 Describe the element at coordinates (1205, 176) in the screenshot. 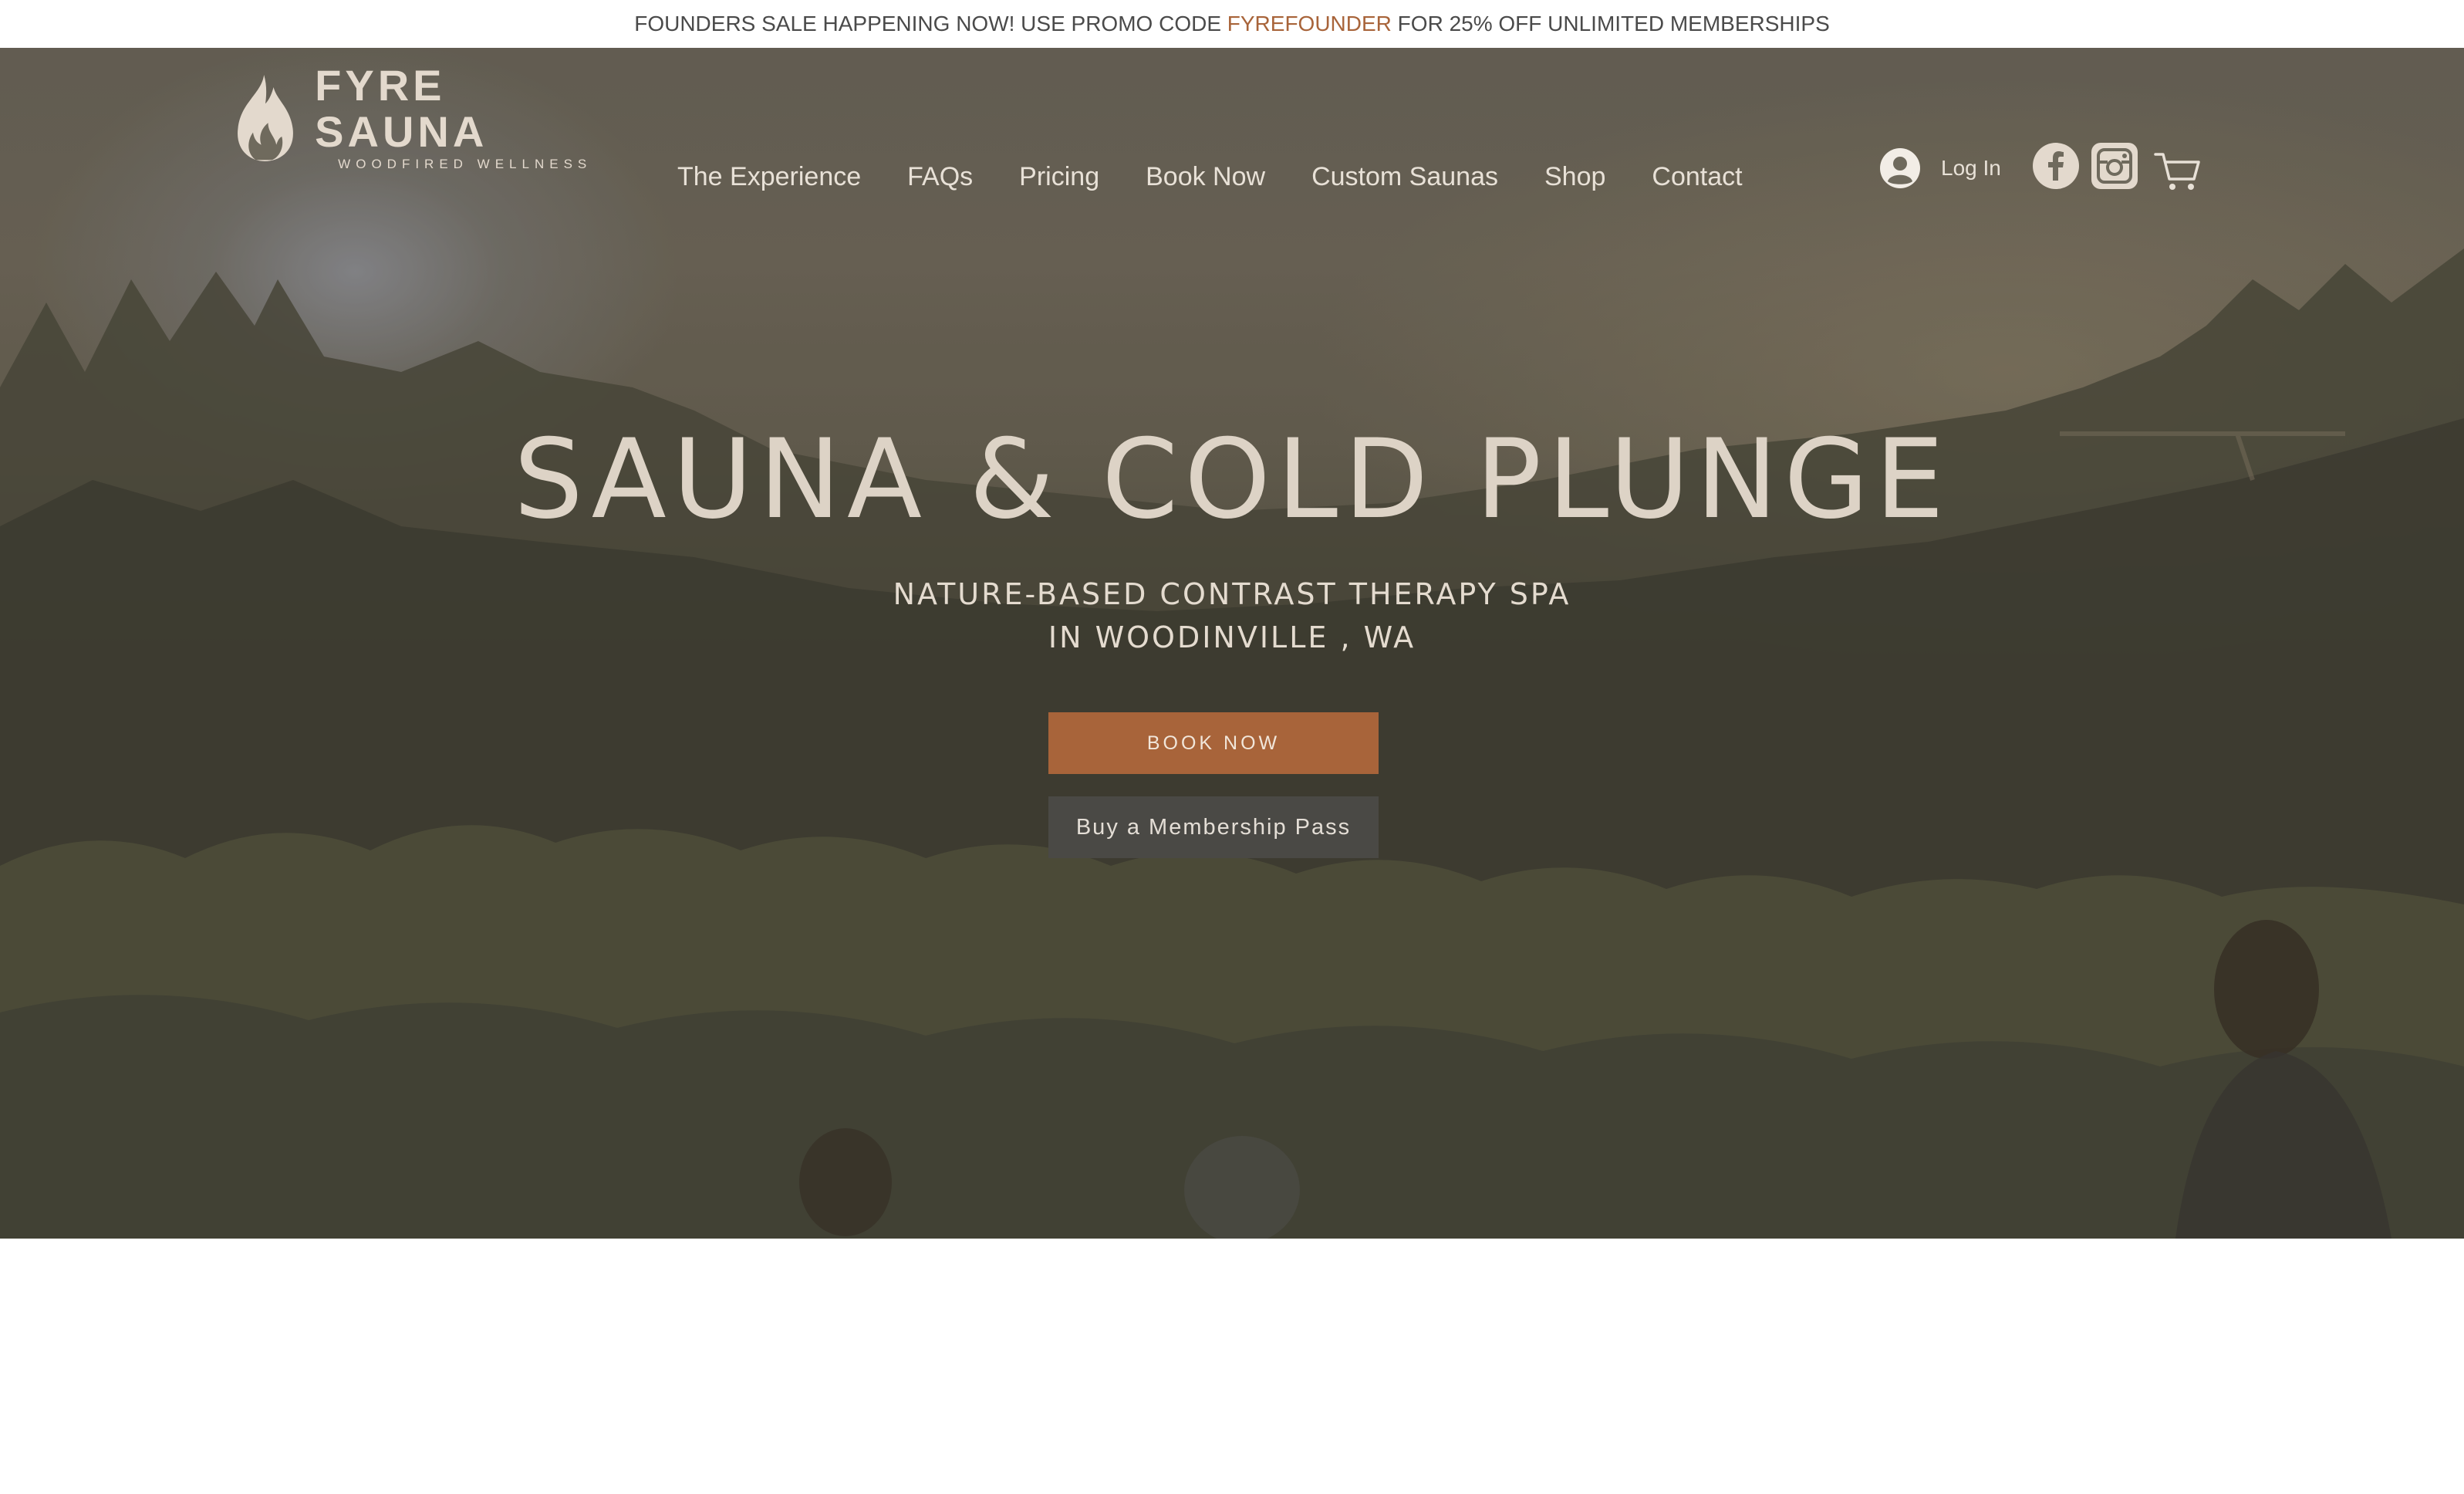

I see `nav-item-book-now: Book Now` at that location.